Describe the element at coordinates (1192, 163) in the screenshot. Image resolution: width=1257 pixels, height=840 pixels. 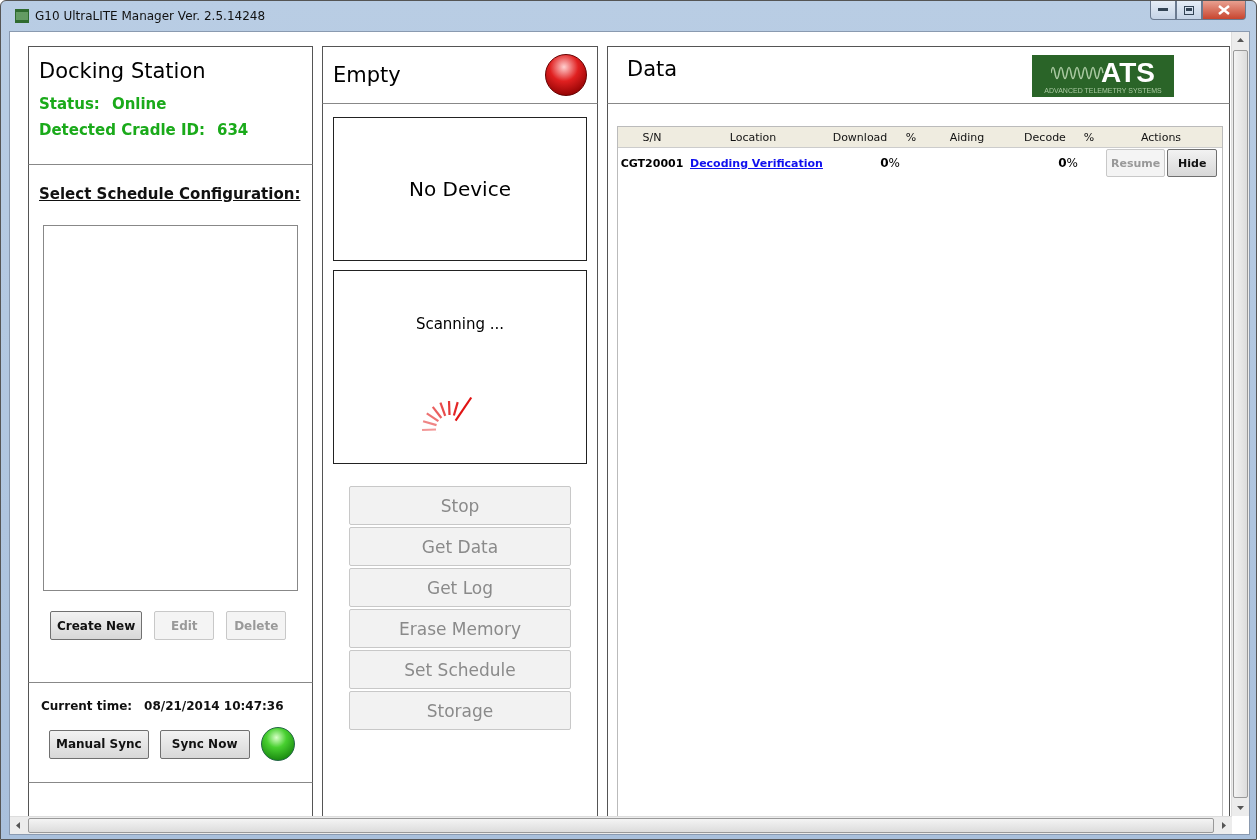
I see `row-action-button: Hide` at that location.